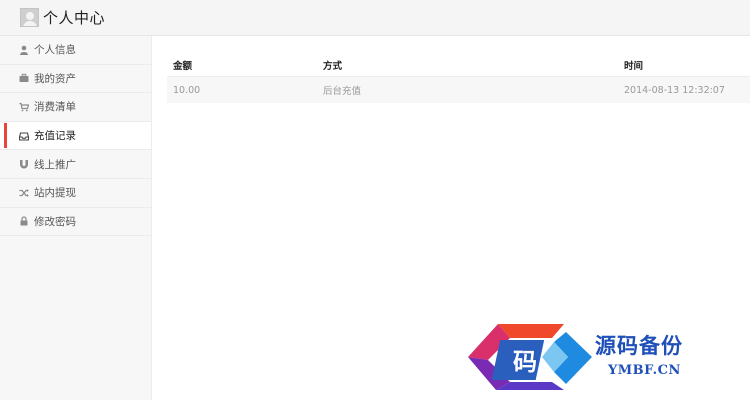 The image size is (750, 400). I want to click on sidebar-item-promotion: 线上推广, so click(75, 164).